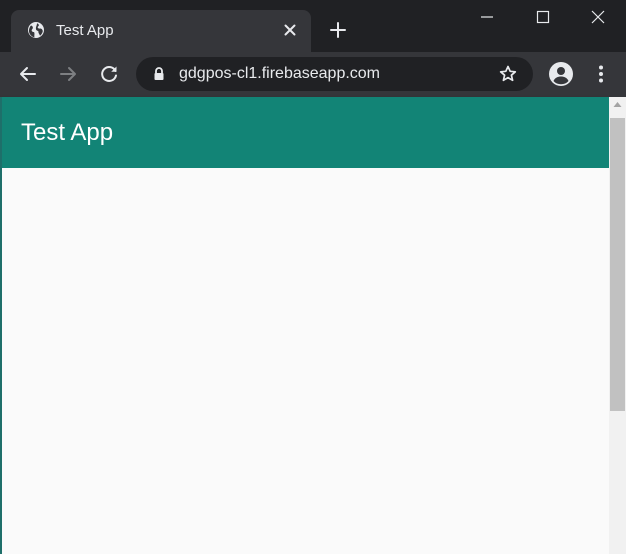 Image resolution: width=626 pixels, height=554 pixels. I want to click on browser-tab: Test App, so click(161, 31).